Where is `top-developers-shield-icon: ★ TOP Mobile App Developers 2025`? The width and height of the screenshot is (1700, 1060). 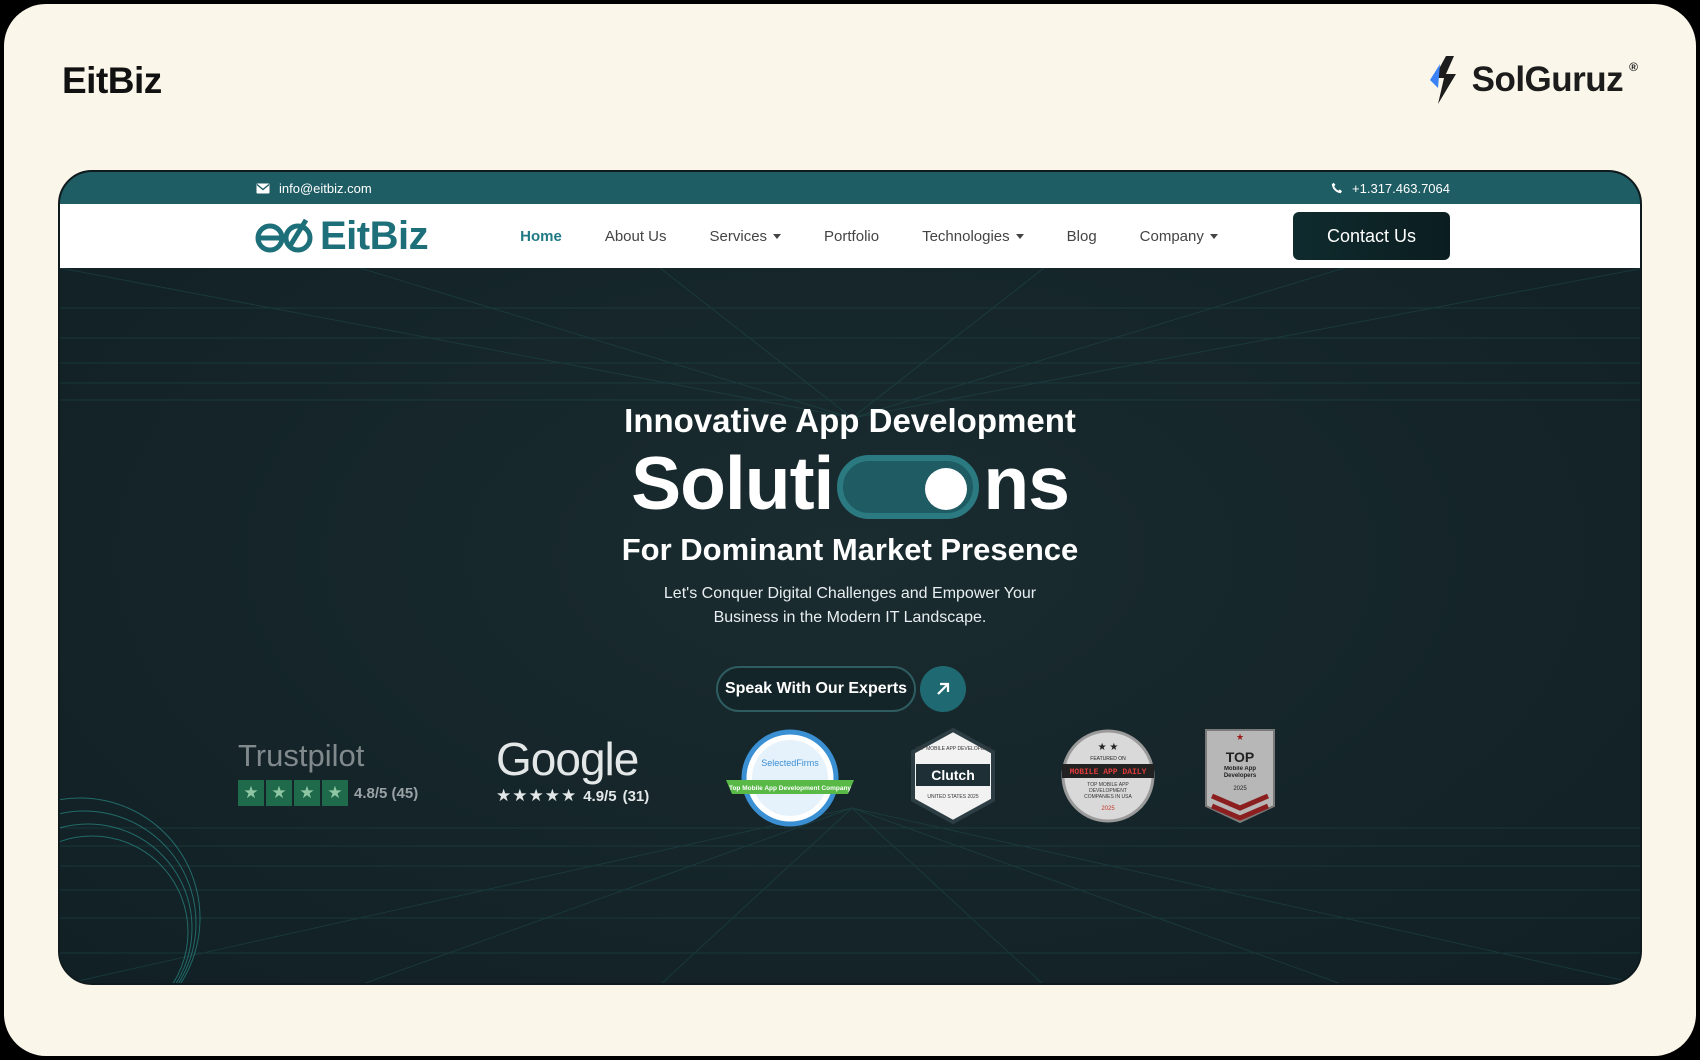 top-developers-shield-icon: ★ TOP Mobile App Developers 2025 is located at coordinates (1240, 776).